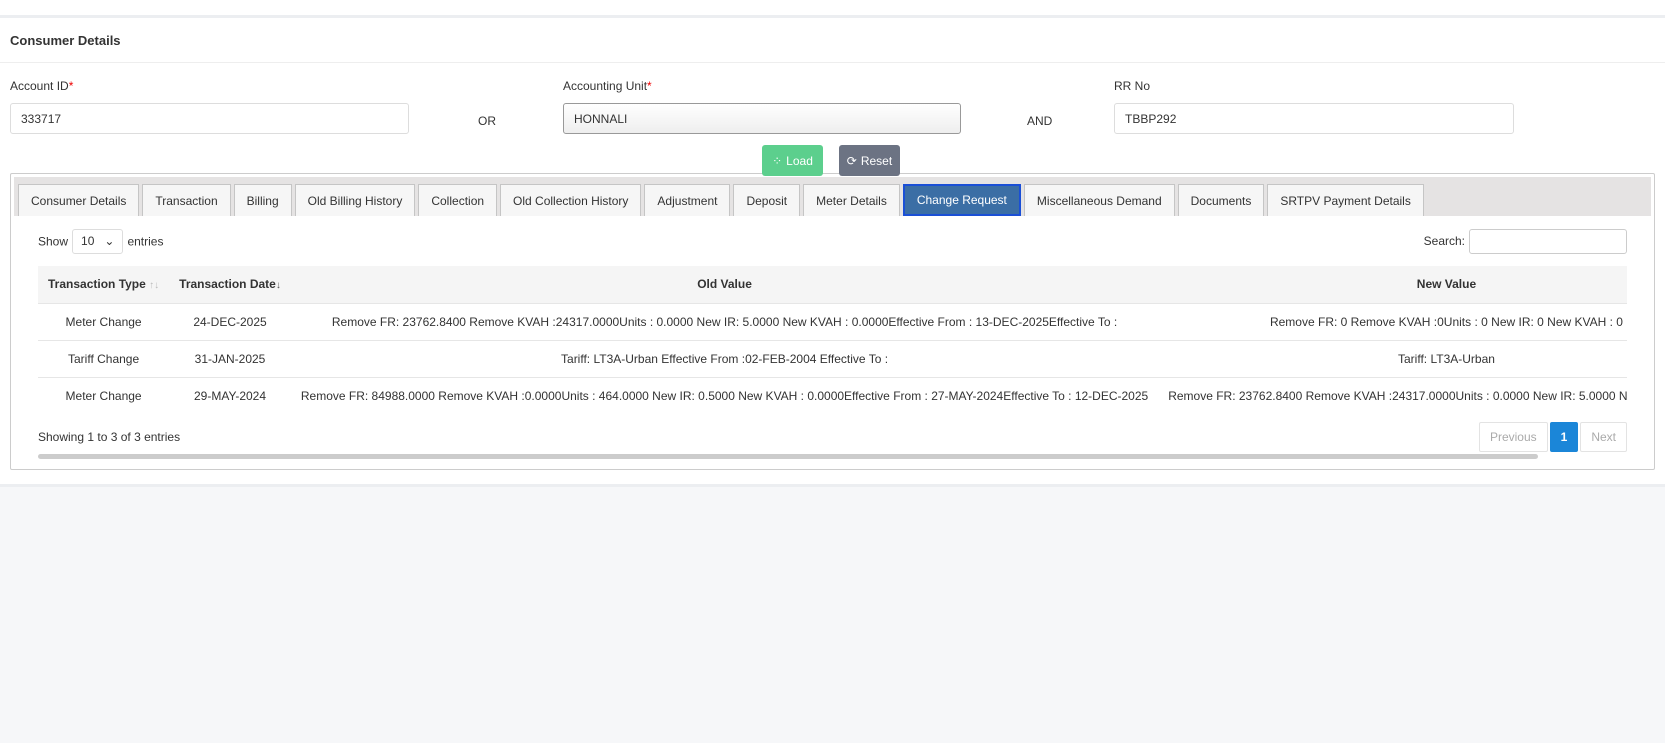 The height and width of the screenshot is (743, 1665). What do you see at coordinates (1513, 437) in the screenshot?
I see `previous-button: Previous` at bounding box center [1513, 437].